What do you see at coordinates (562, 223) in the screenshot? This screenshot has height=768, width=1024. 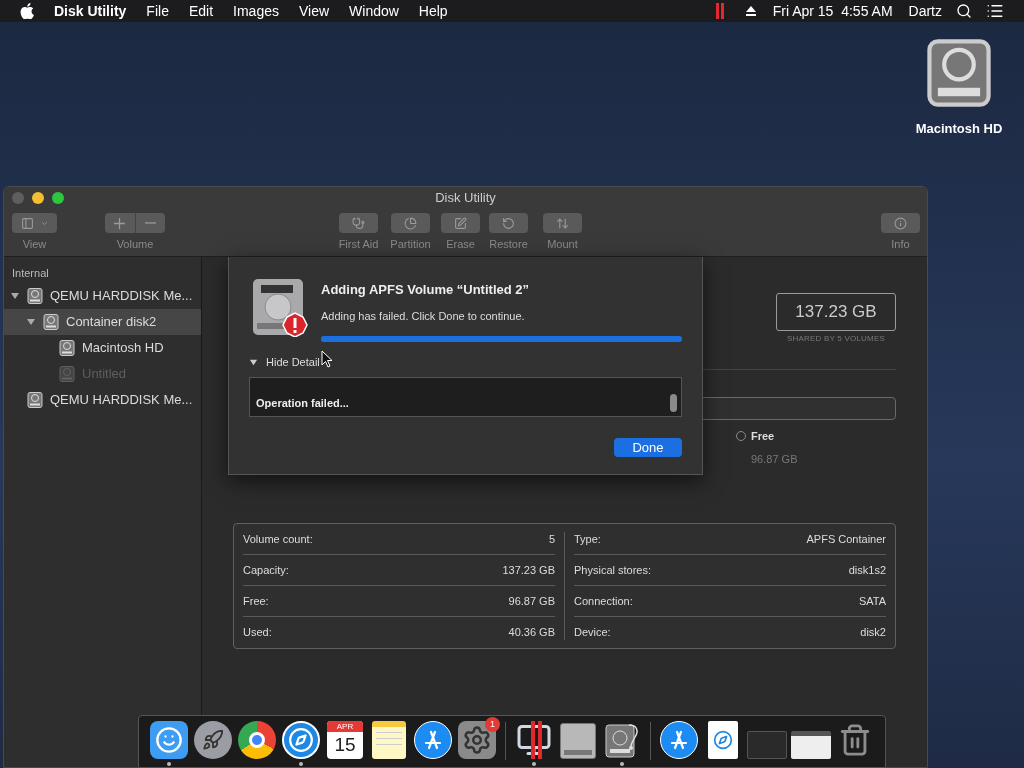 I see `arrows-icon` at bounding box center [562, 223].